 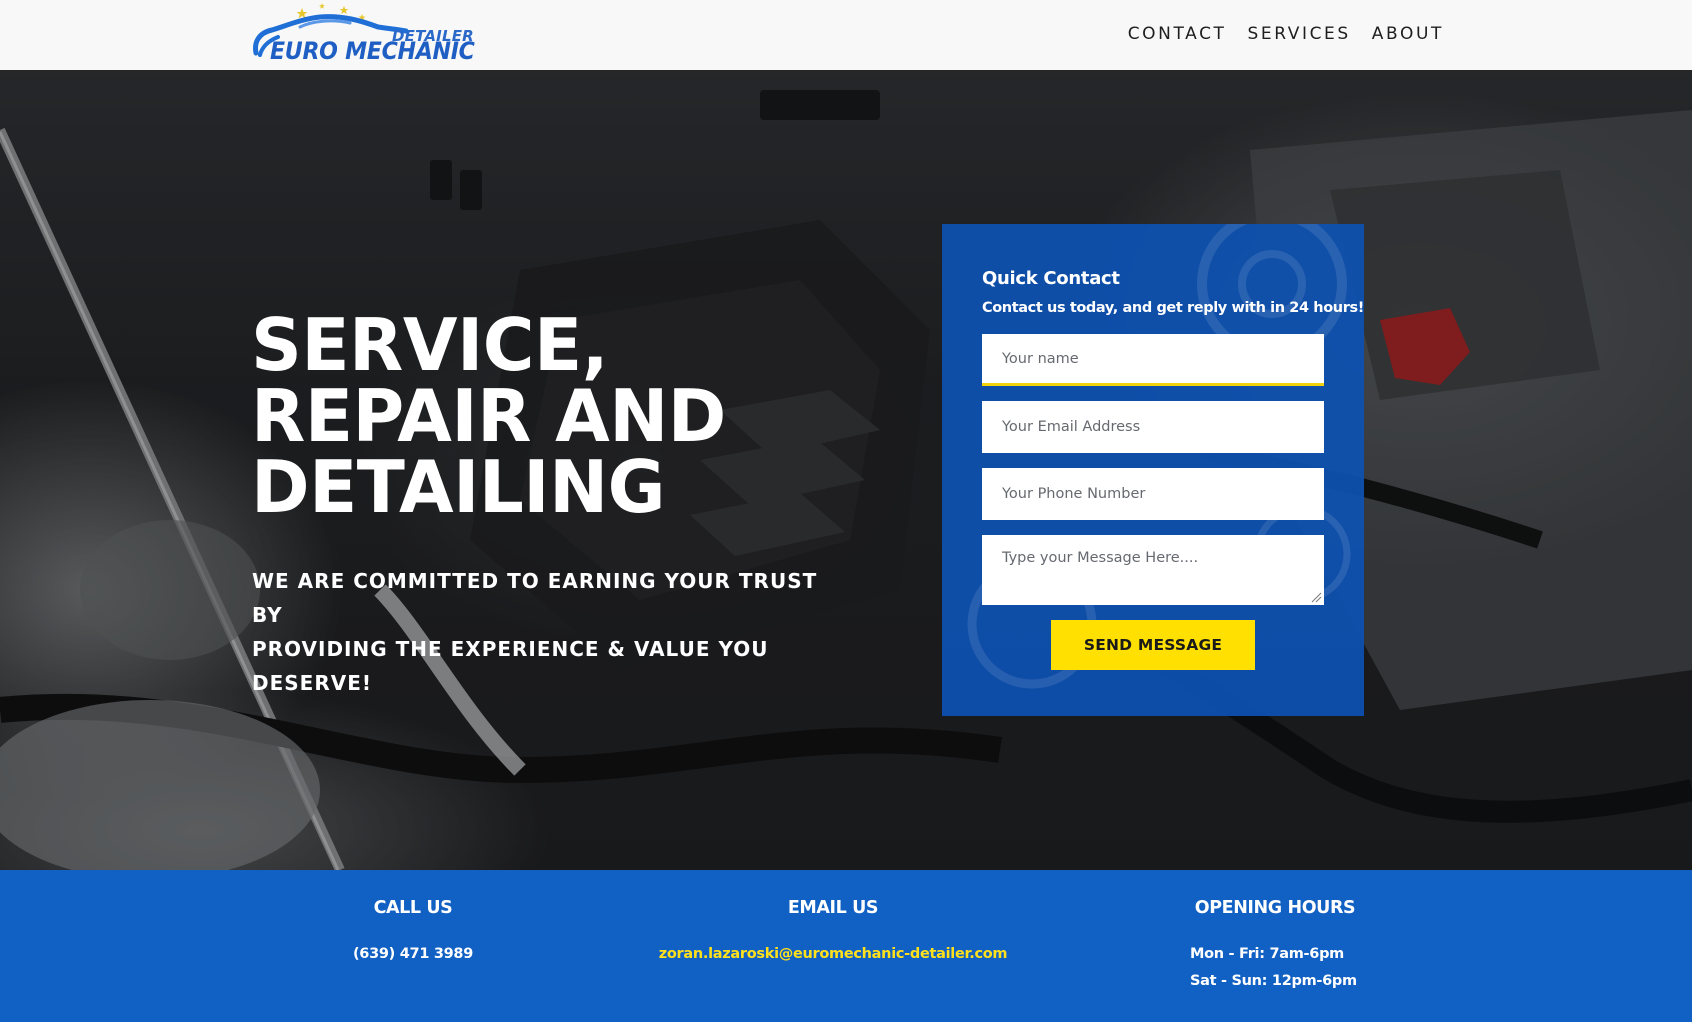 What do you see at coordinates (372, 51) in the screenshot?
I see `logo-main-text: EURO MECHANIC` at bounding box center [372, 51].